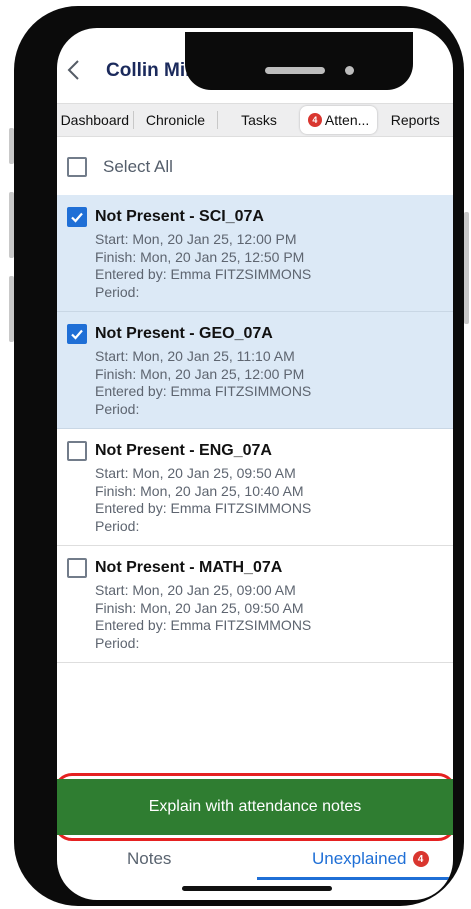 This screenshot has width=471, height=909. I want to click on item-start: Start: Mon, 20 Jan 25, 11:10 AM, so click(195, 356).